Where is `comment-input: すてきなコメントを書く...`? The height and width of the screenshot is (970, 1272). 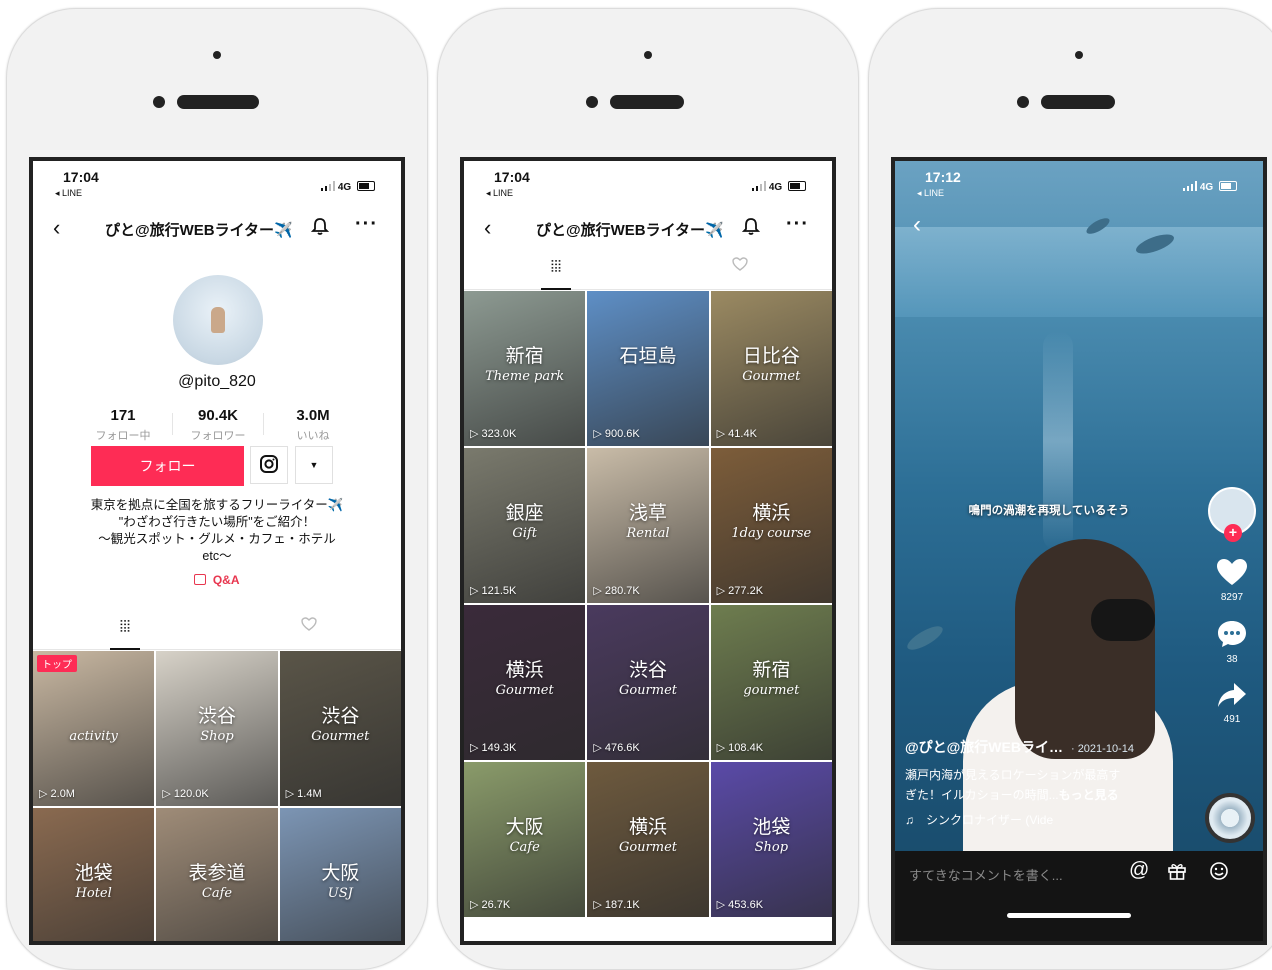
comment-input: すてきなコメントを書く... is located at coordinates (986, 874).